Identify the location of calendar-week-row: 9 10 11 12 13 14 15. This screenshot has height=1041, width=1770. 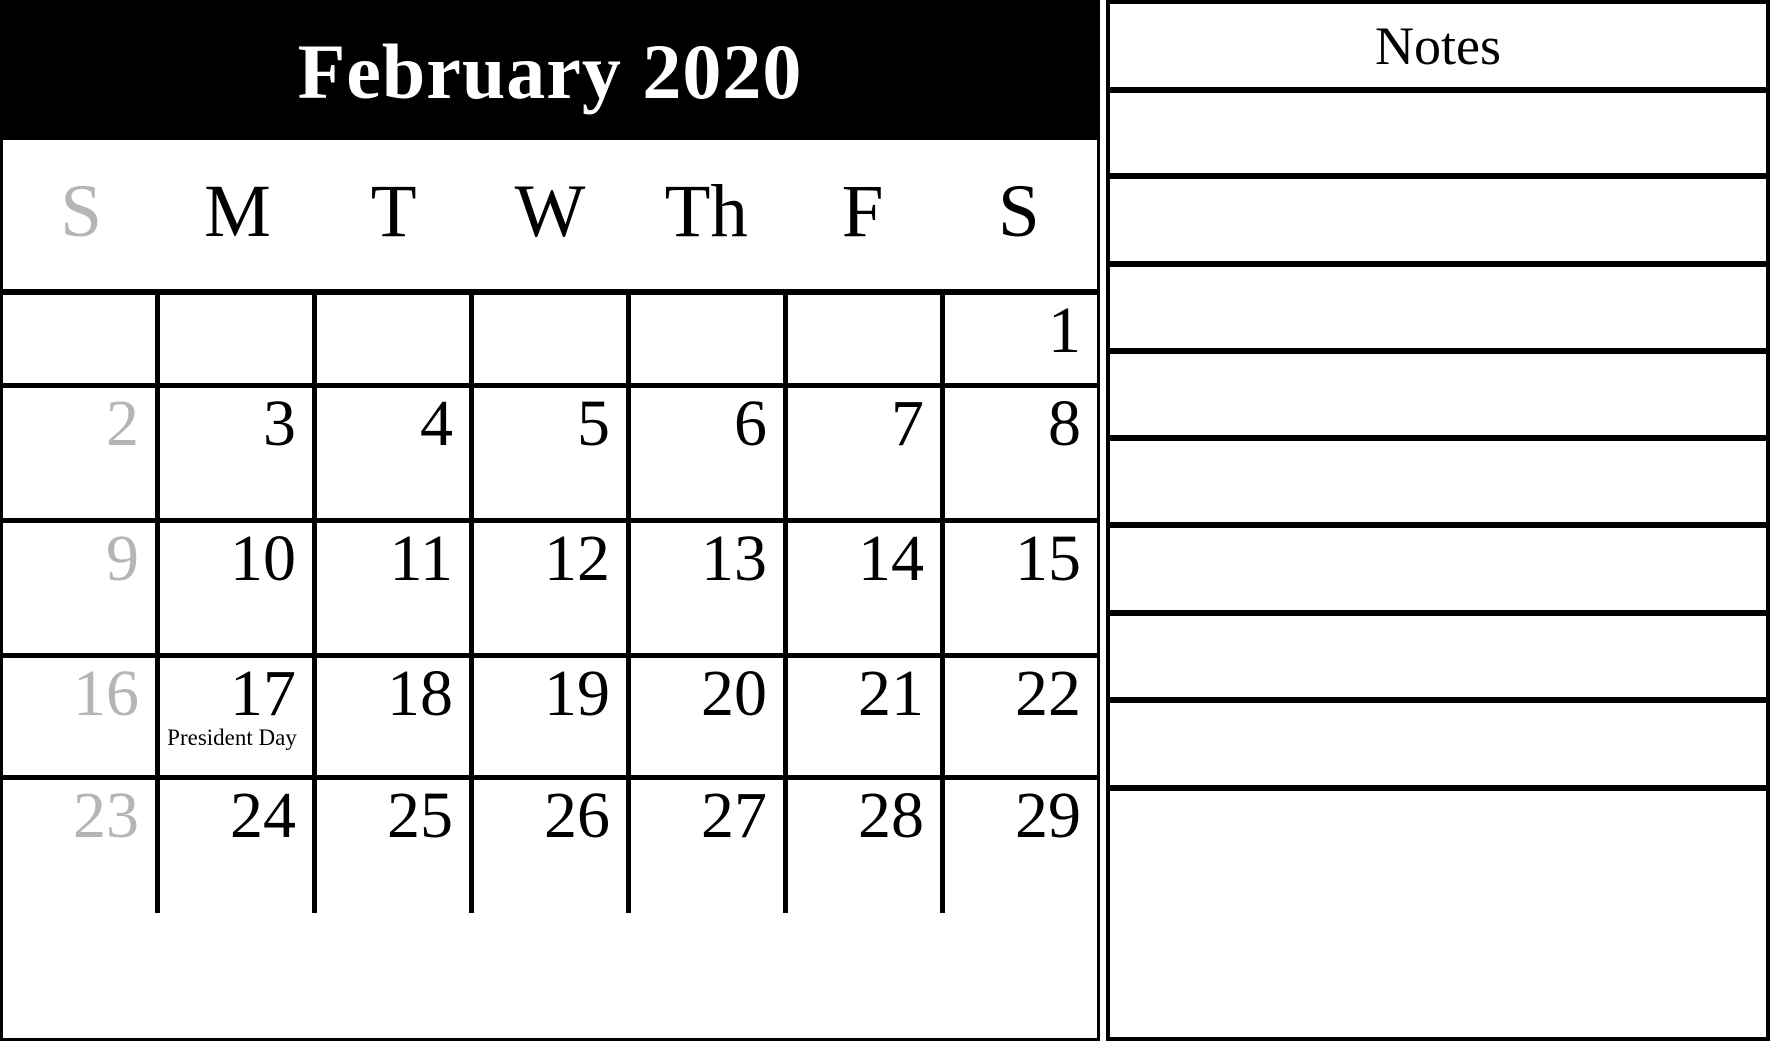
(550, 590).